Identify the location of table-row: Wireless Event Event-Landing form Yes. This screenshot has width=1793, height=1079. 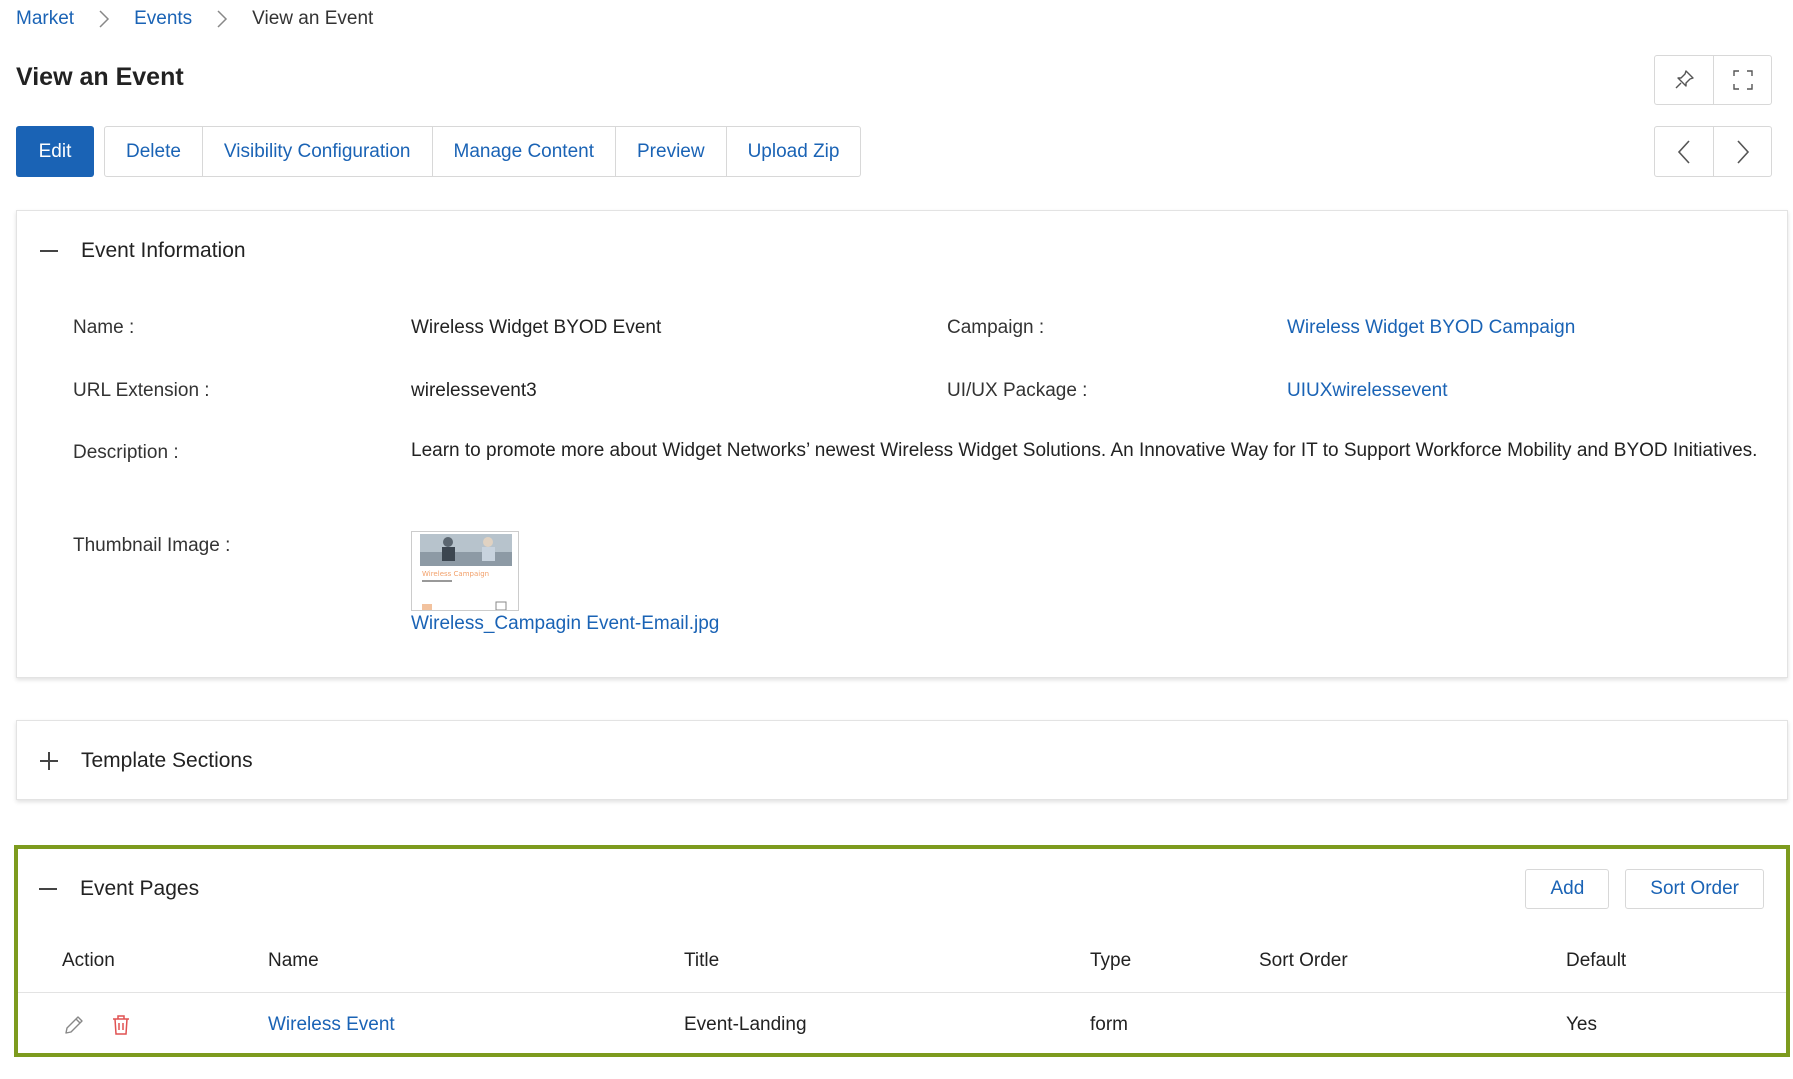
(902, 1025).